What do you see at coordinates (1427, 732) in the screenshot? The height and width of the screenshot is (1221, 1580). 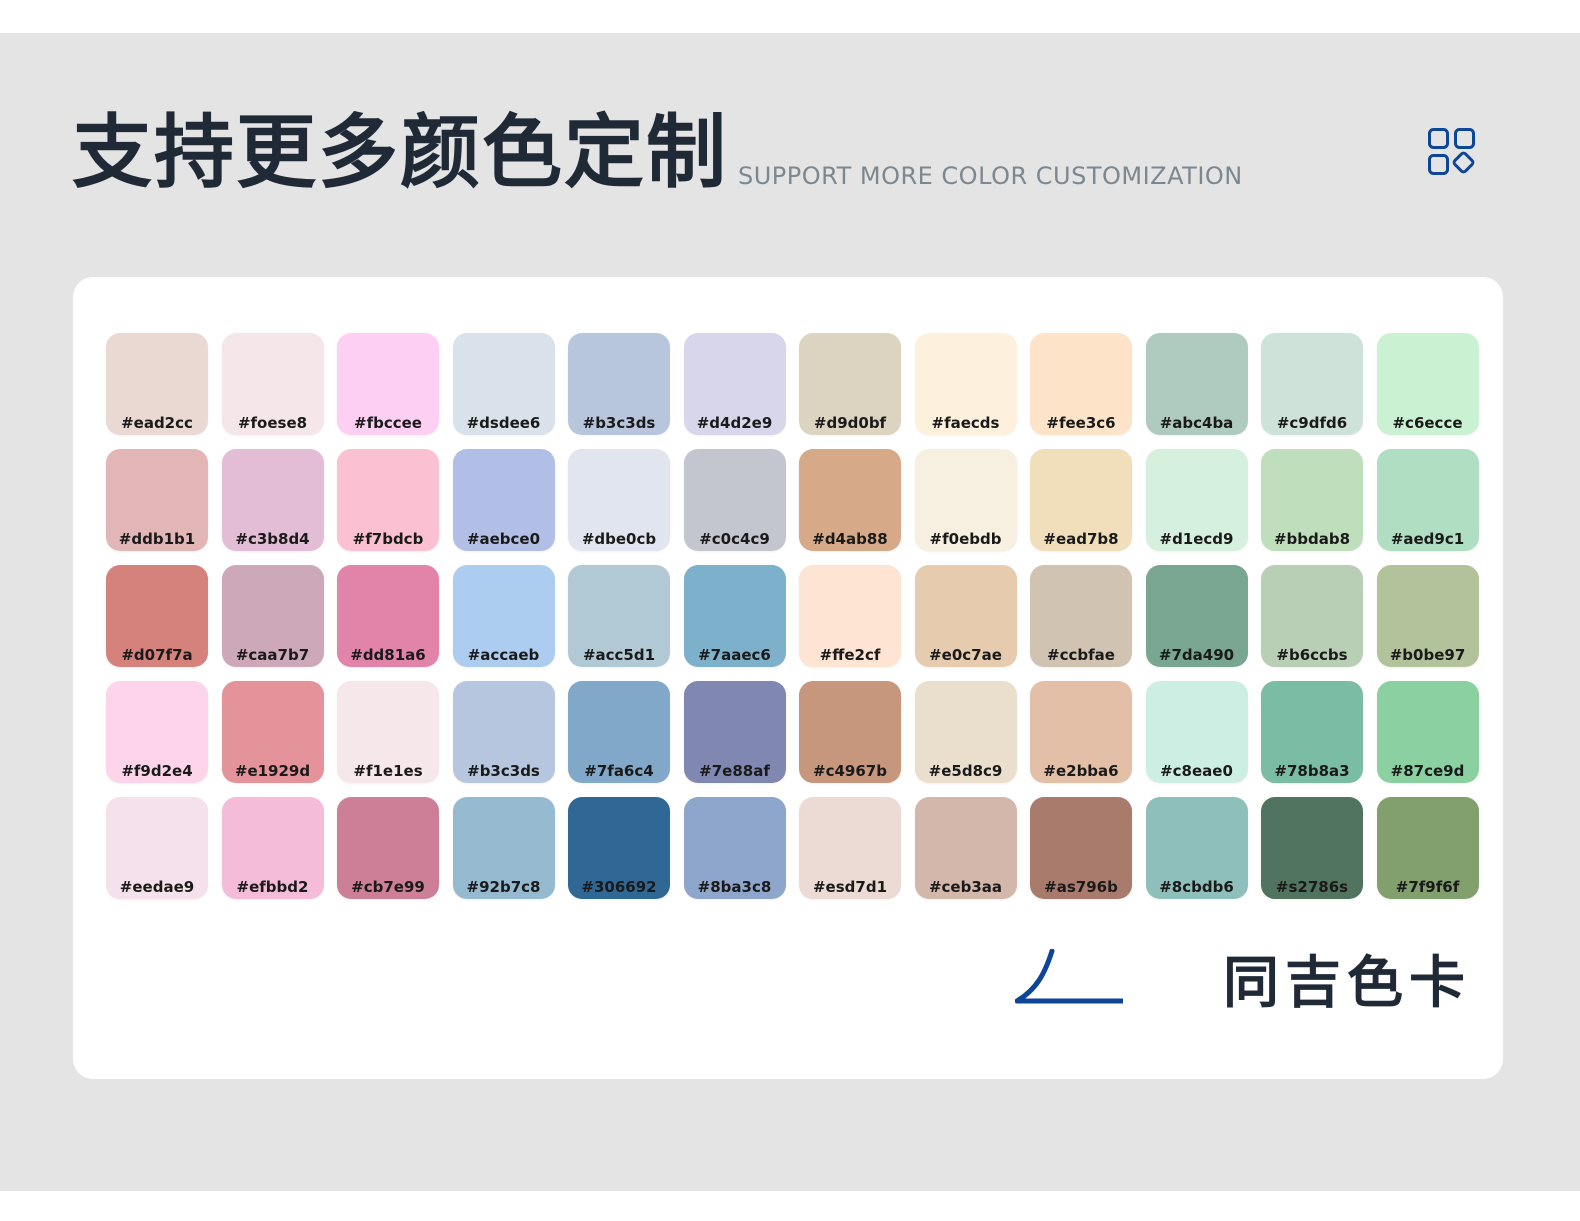 I see `color-swatch: #87ce9d` at bounding box center [1427, 732].